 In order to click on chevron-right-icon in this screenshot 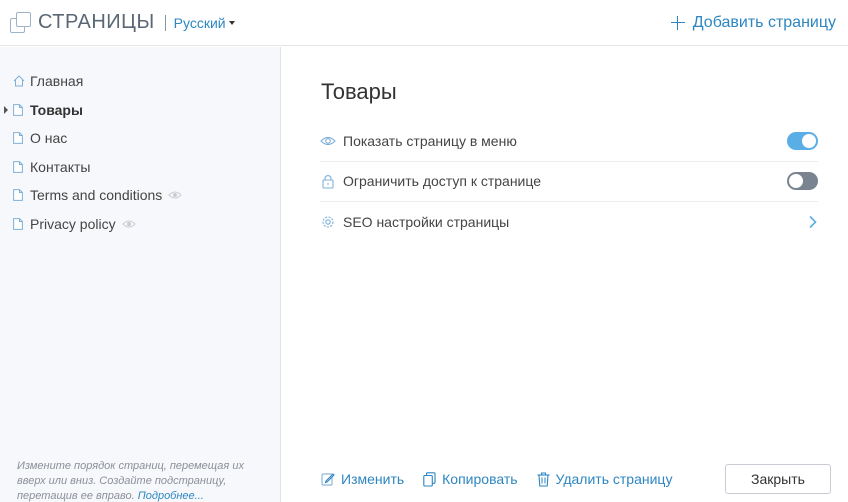, I will do `click(813, 222)`.